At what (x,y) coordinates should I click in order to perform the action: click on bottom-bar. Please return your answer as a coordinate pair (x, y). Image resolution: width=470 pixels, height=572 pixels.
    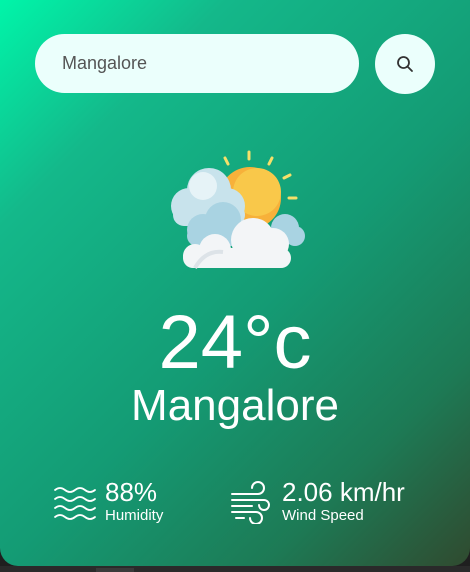
    Looking at the image, I should click on (235, 569).